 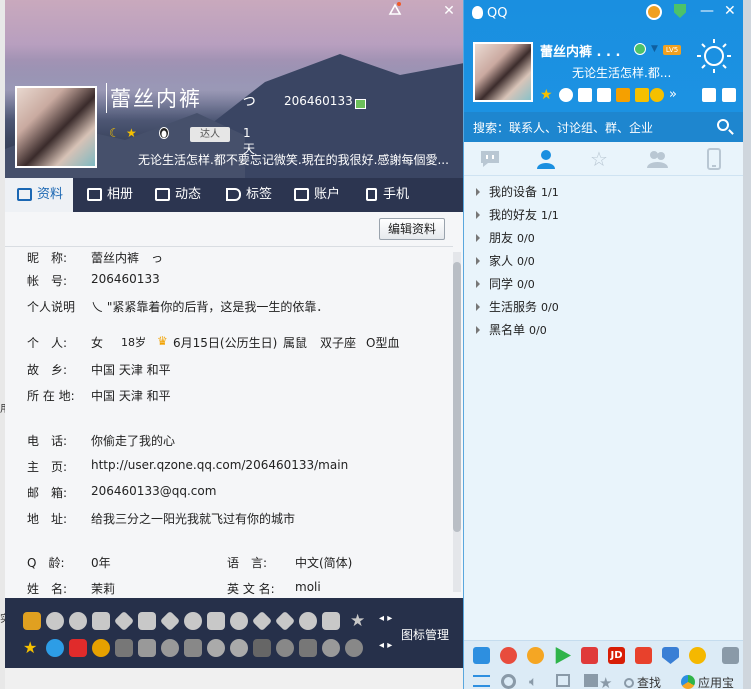 I want to click on tab-feed: 动态, so click(x=177, y=195).